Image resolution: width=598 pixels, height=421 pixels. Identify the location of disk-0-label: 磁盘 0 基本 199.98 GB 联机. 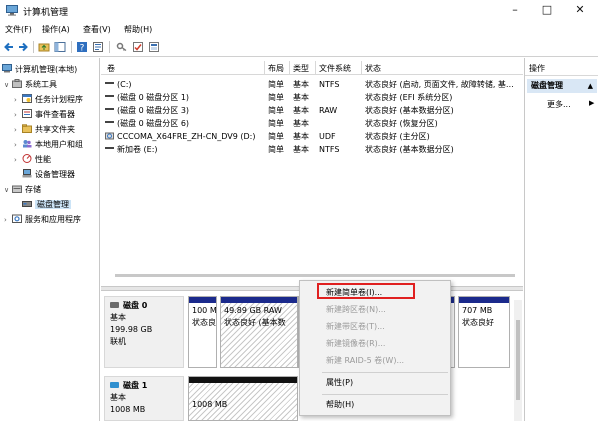
(144, 332).